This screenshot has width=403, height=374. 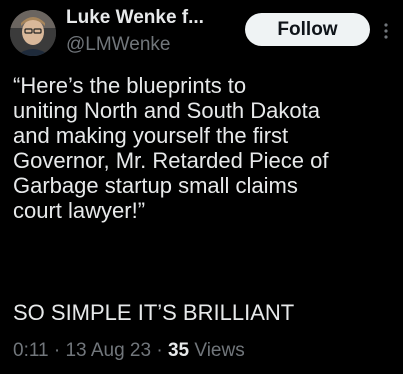 I want to click on views-label: Views, so click(x=219, y=350).